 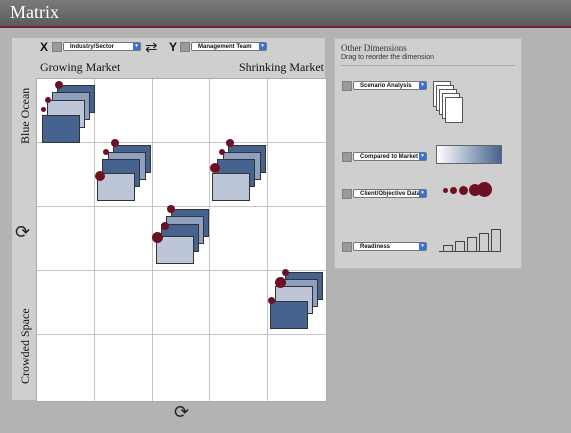 What do you see at coordinates (454, 110) in the screenshot?
I see `page-shape` at bounding box center [454, 110].